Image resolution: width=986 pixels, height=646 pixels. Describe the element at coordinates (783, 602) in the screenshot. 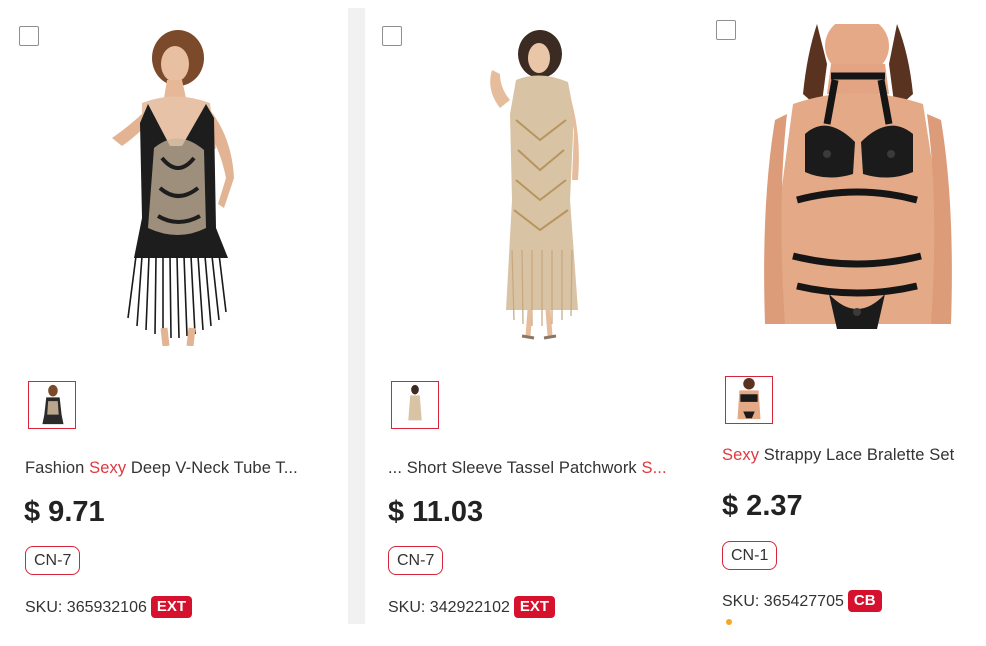

I see `sku-label: SKU: 365427705` at that location.